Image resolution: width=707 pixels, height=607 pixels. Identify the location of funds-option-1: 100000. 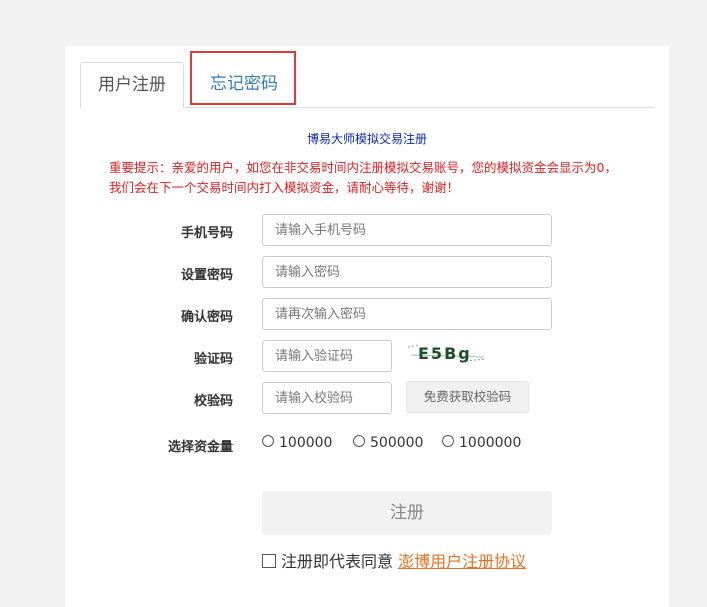
(297, 443).